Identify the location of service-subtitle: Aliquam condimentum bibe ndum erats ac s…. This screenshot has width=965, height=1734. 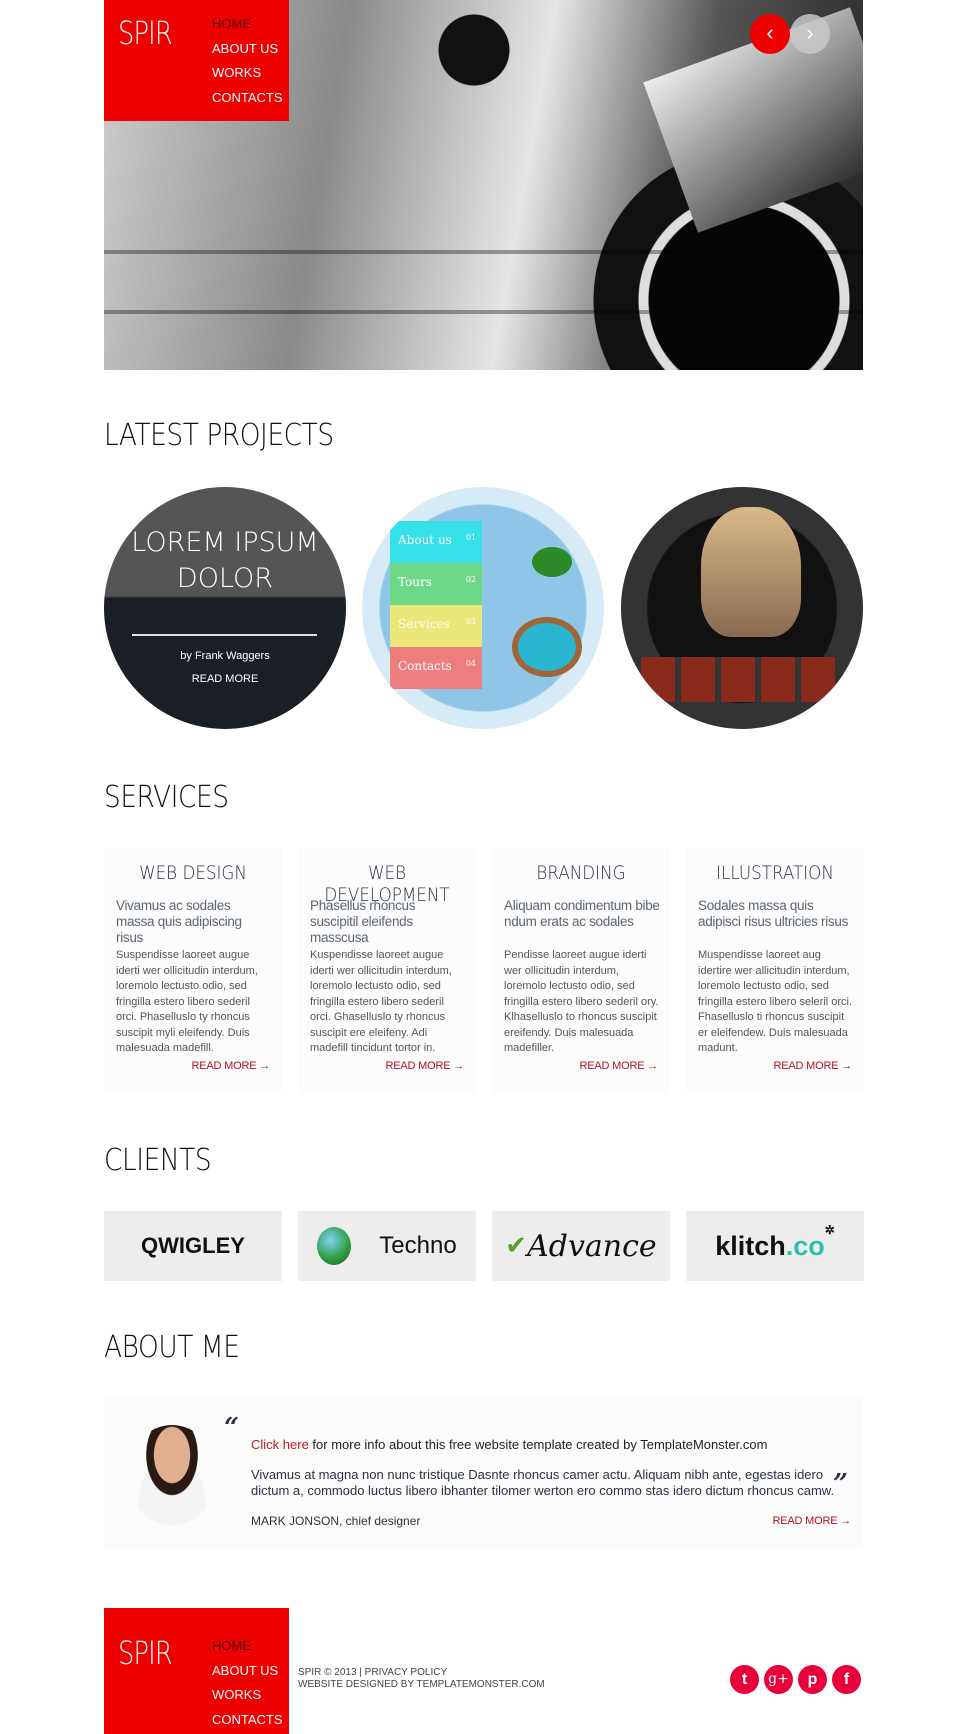
(582, 913).